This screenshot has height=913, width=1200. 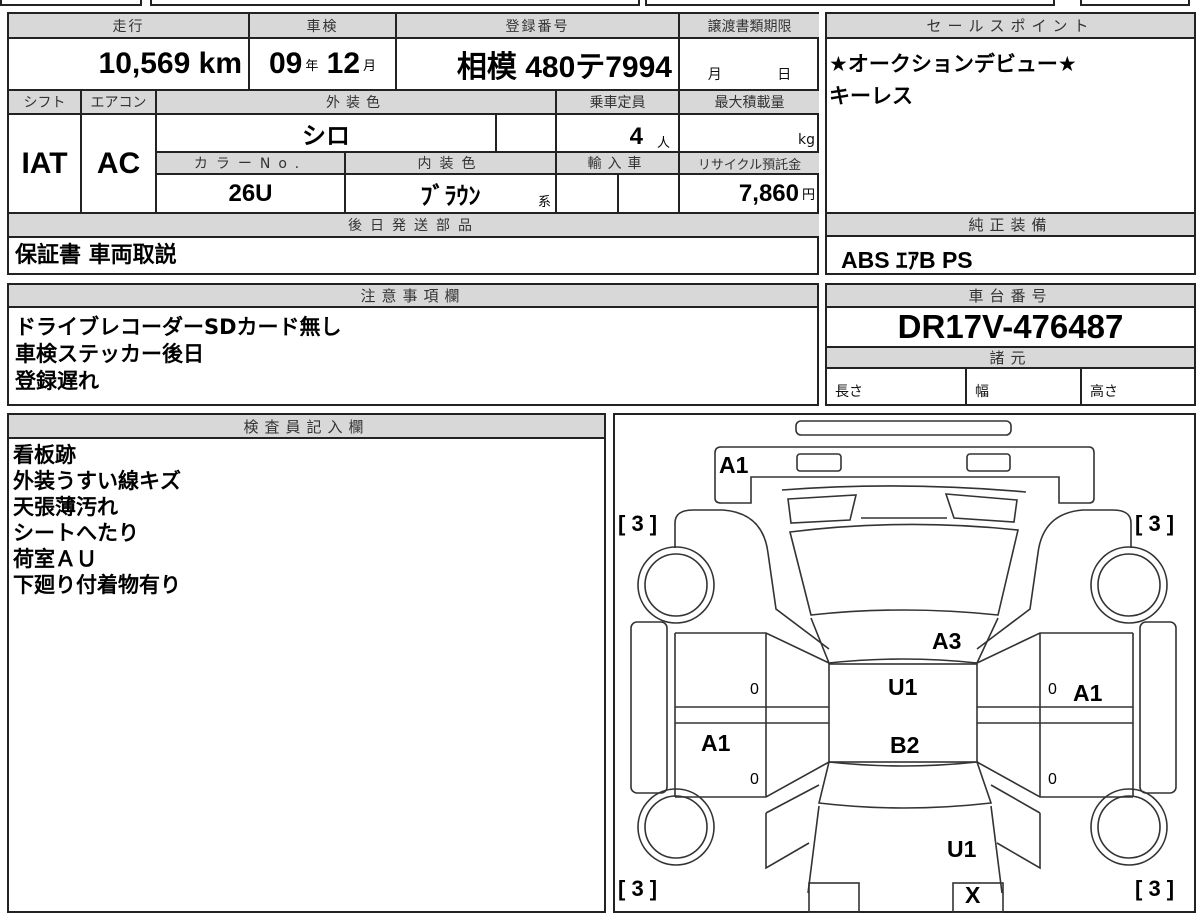 I want to click on month-unit: 月, so click(x=370, y=65).